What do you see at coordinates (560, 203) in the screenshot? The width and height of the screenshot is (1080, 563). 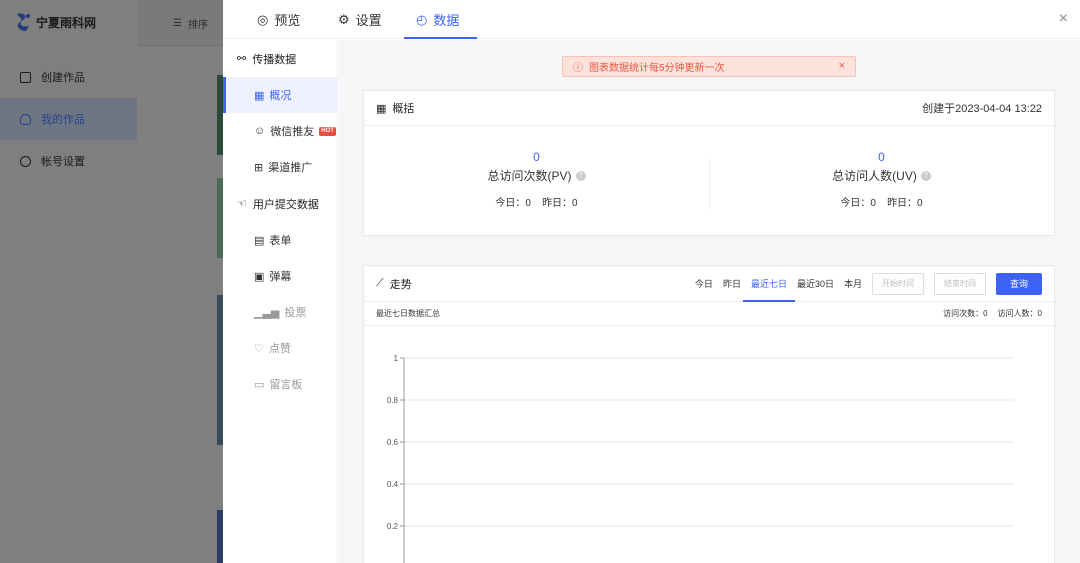 I see `pv-yesterday: 昨日：0` at bounding box center [560, 203].